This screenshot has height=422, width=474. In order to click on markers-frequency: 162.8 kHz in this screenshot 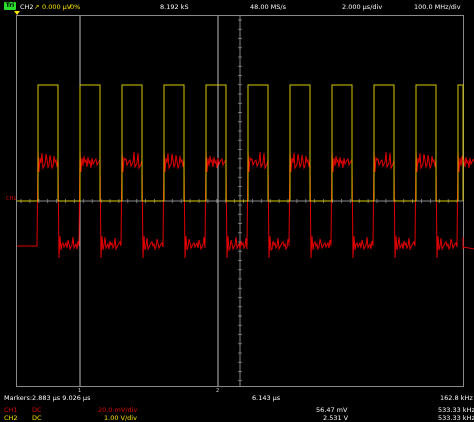, I will do `click(456, 398)`.